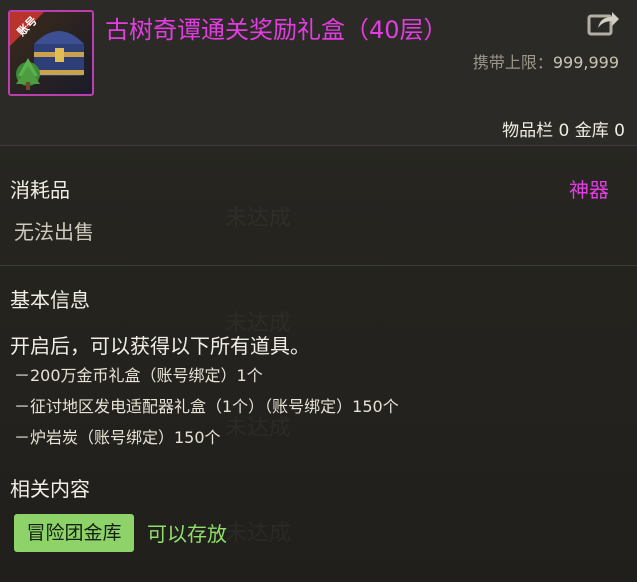  I want to click on share-arrow-icon, so click(603, 24).